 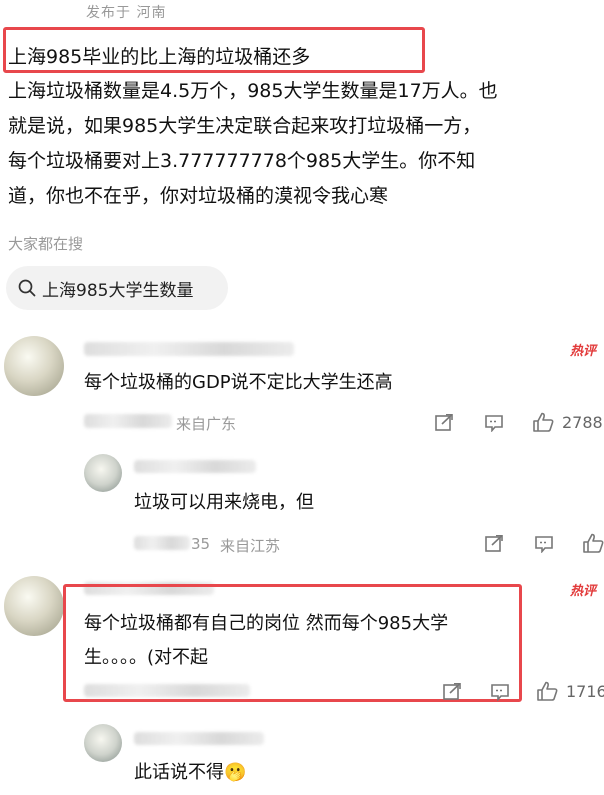 What do you see at coordinates (198, 196) in the screenshot?
I see `post-body-line: 道，你也不在乎，你对垃圾桶的漠视令我心寒` at bounding box center [198, 196].